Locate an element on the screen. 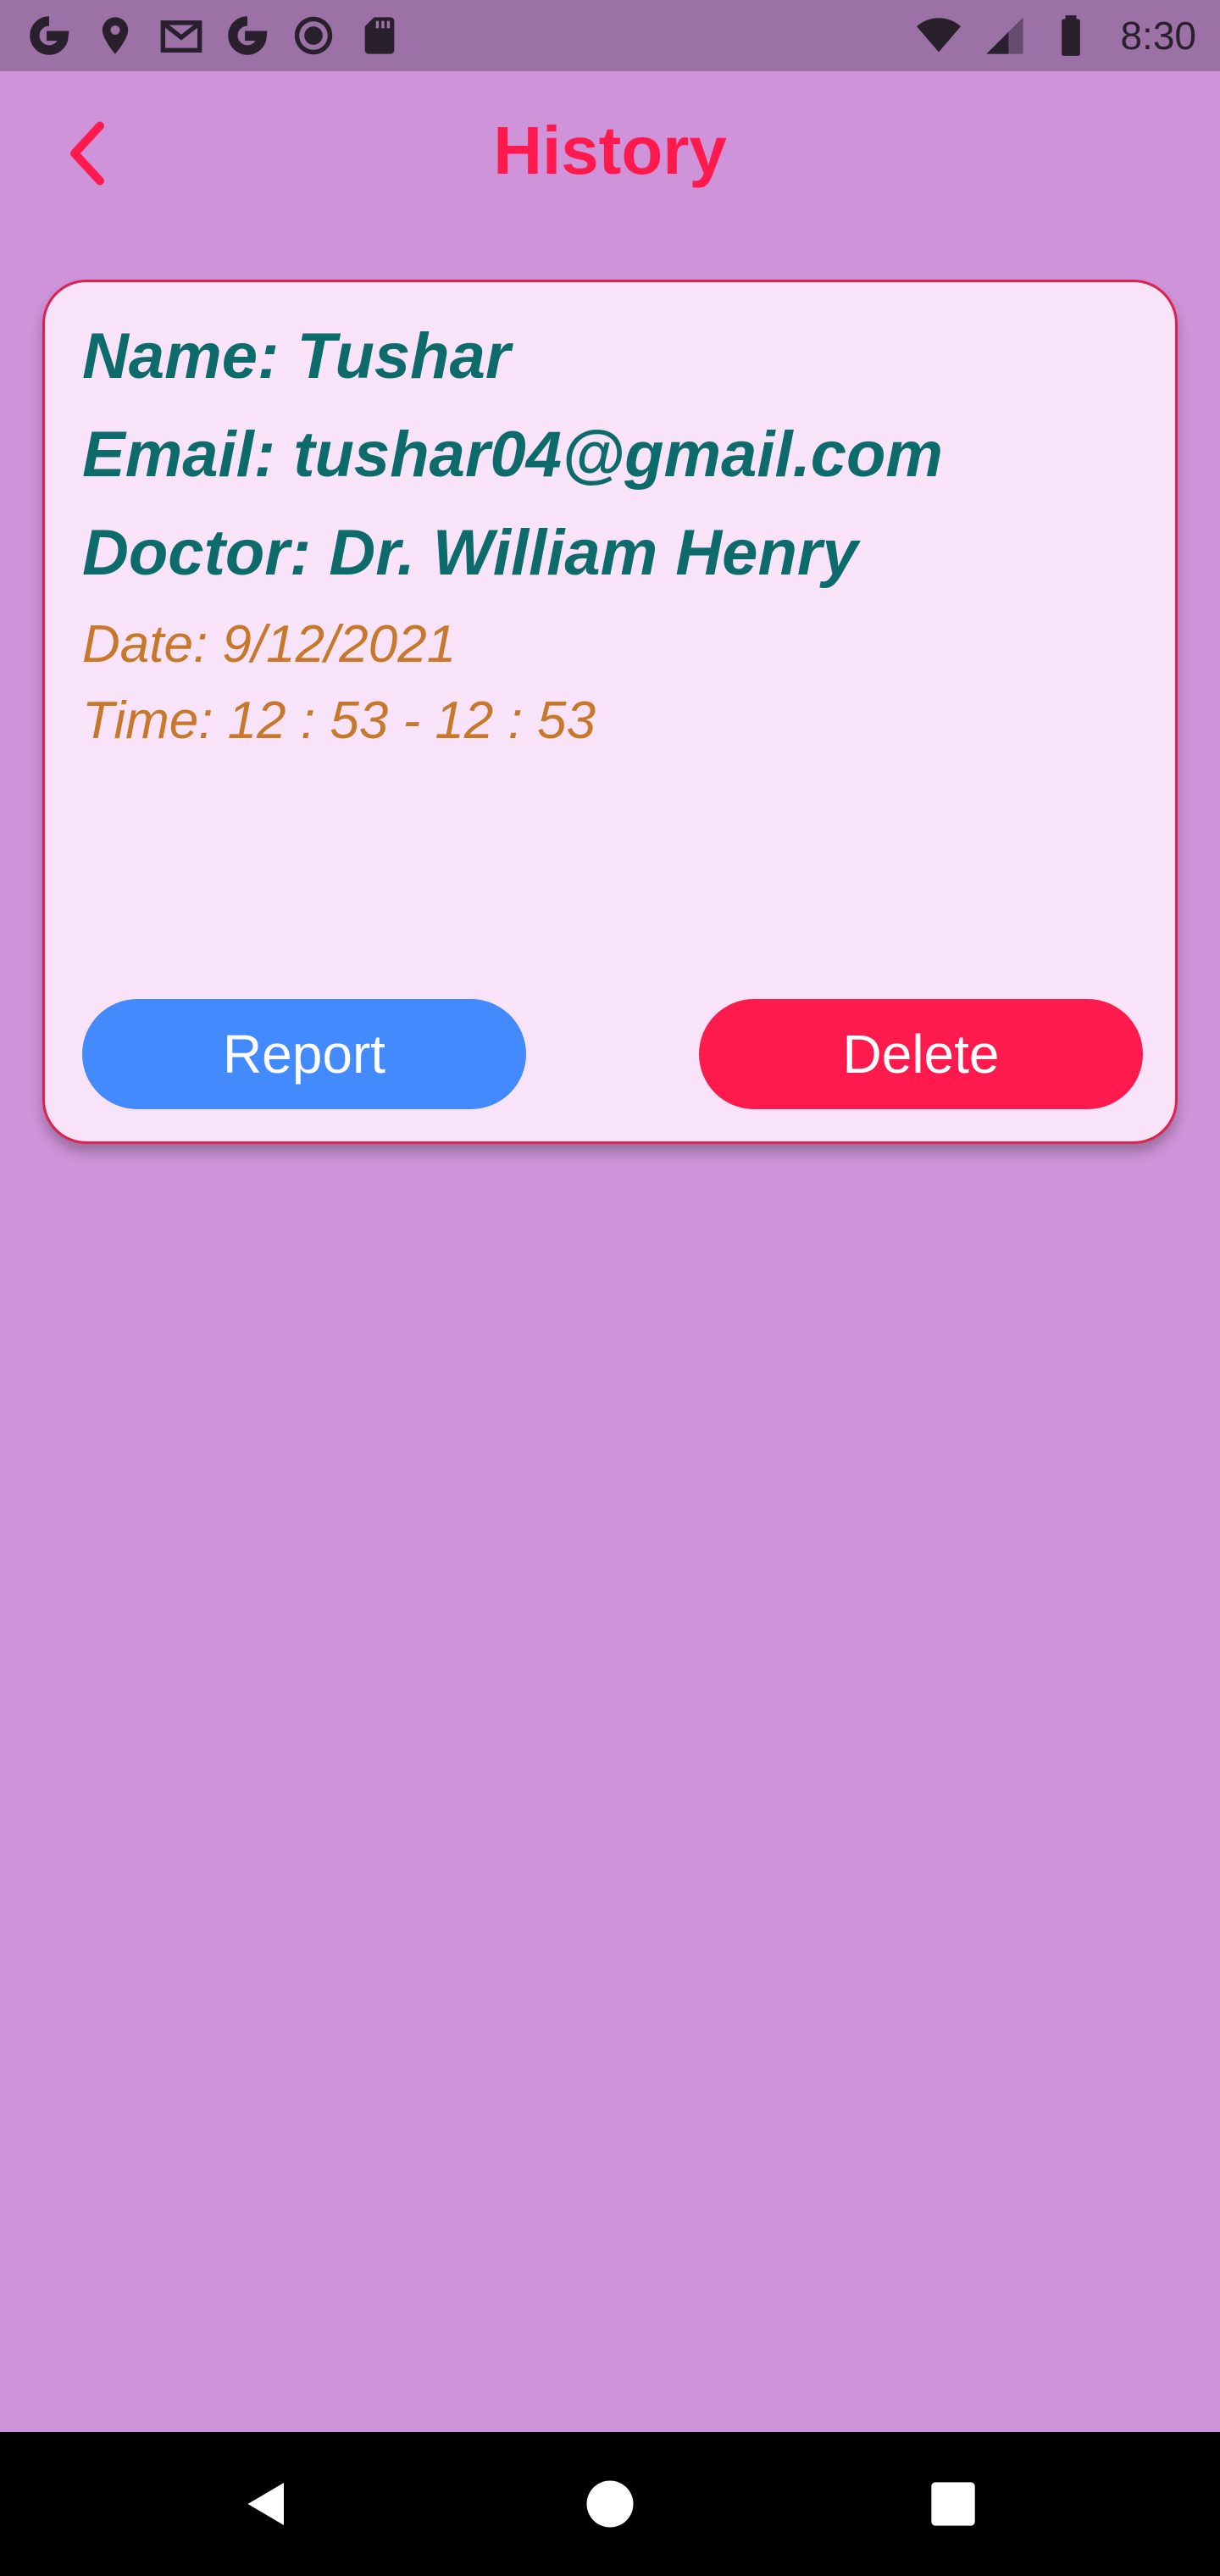 This screenshot has height=2576, width=1220. nav-recent-icon is located at coordinates (953, 2504).